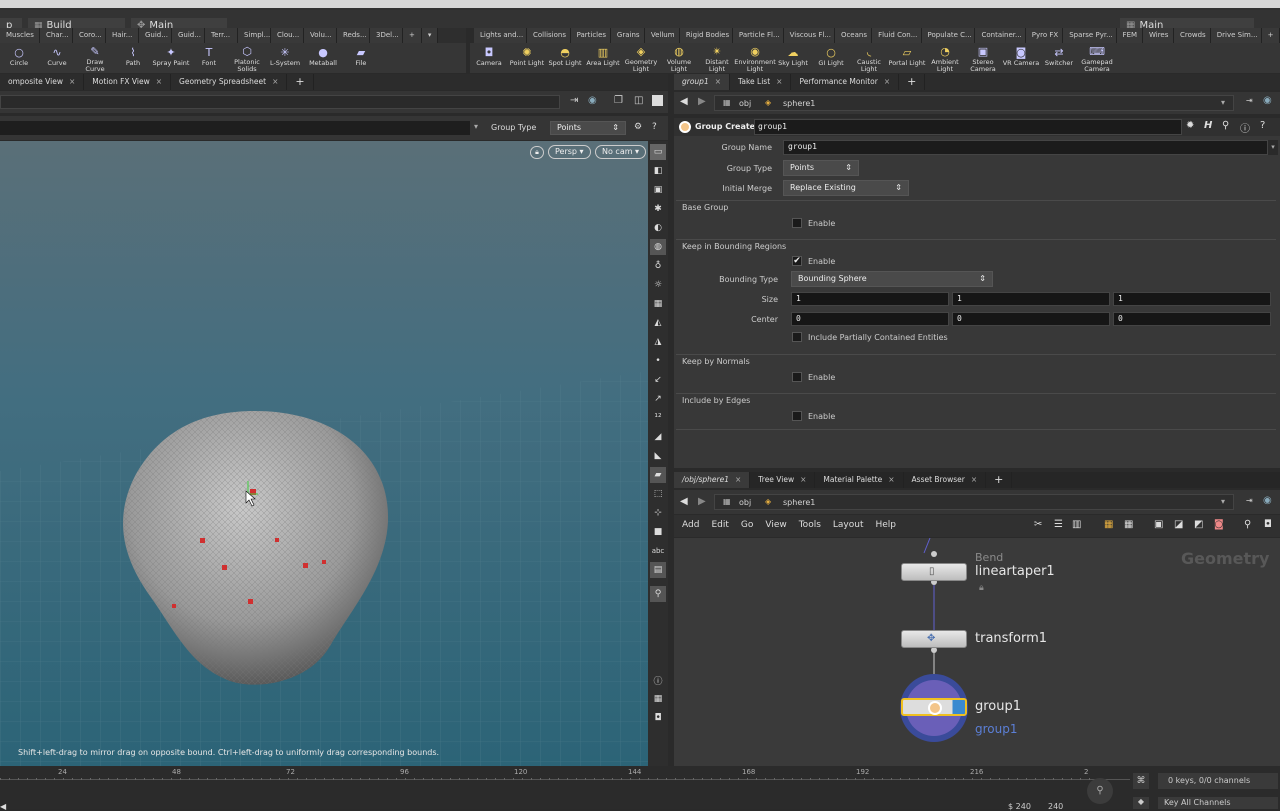 Image resolution: width=1280 pixels, height=811 pixels. What do you see at coordinates (658, 418) in the screenshot?
I see `number-icon: ¹²` at bounding box center [658, 418].